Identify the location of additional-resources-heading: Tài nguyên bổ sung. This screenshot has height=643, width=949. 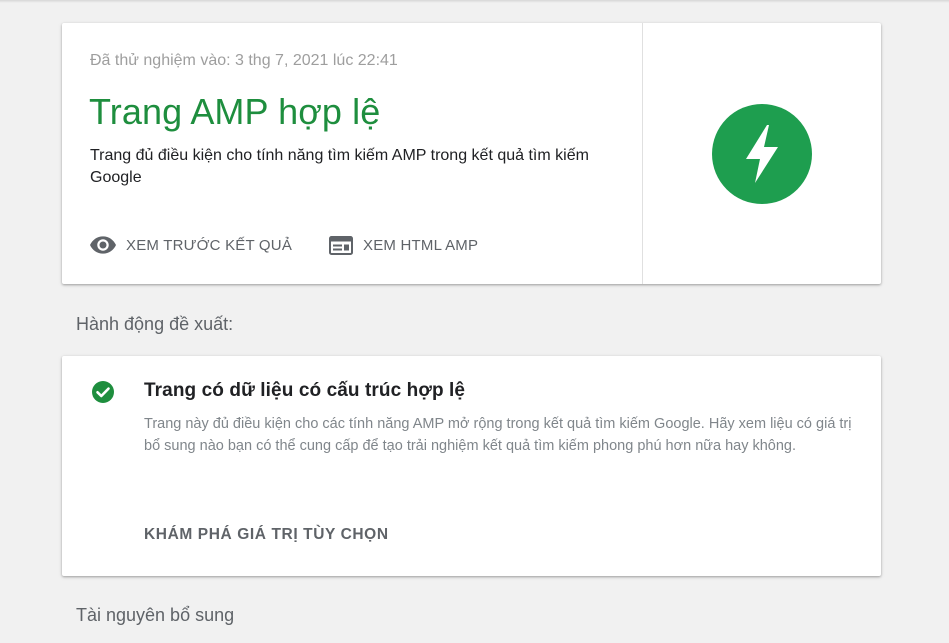
(155, 615).